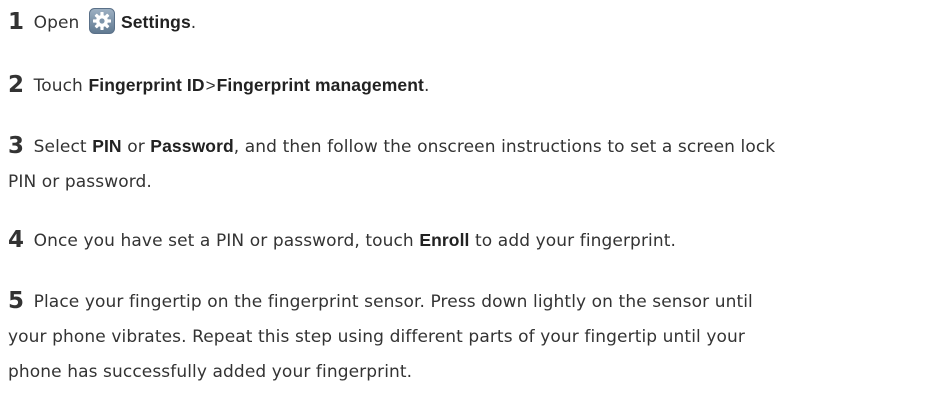  Describe the element at coordinates (56, 23) in the screenshot. I see `step-text: Open` at that location.